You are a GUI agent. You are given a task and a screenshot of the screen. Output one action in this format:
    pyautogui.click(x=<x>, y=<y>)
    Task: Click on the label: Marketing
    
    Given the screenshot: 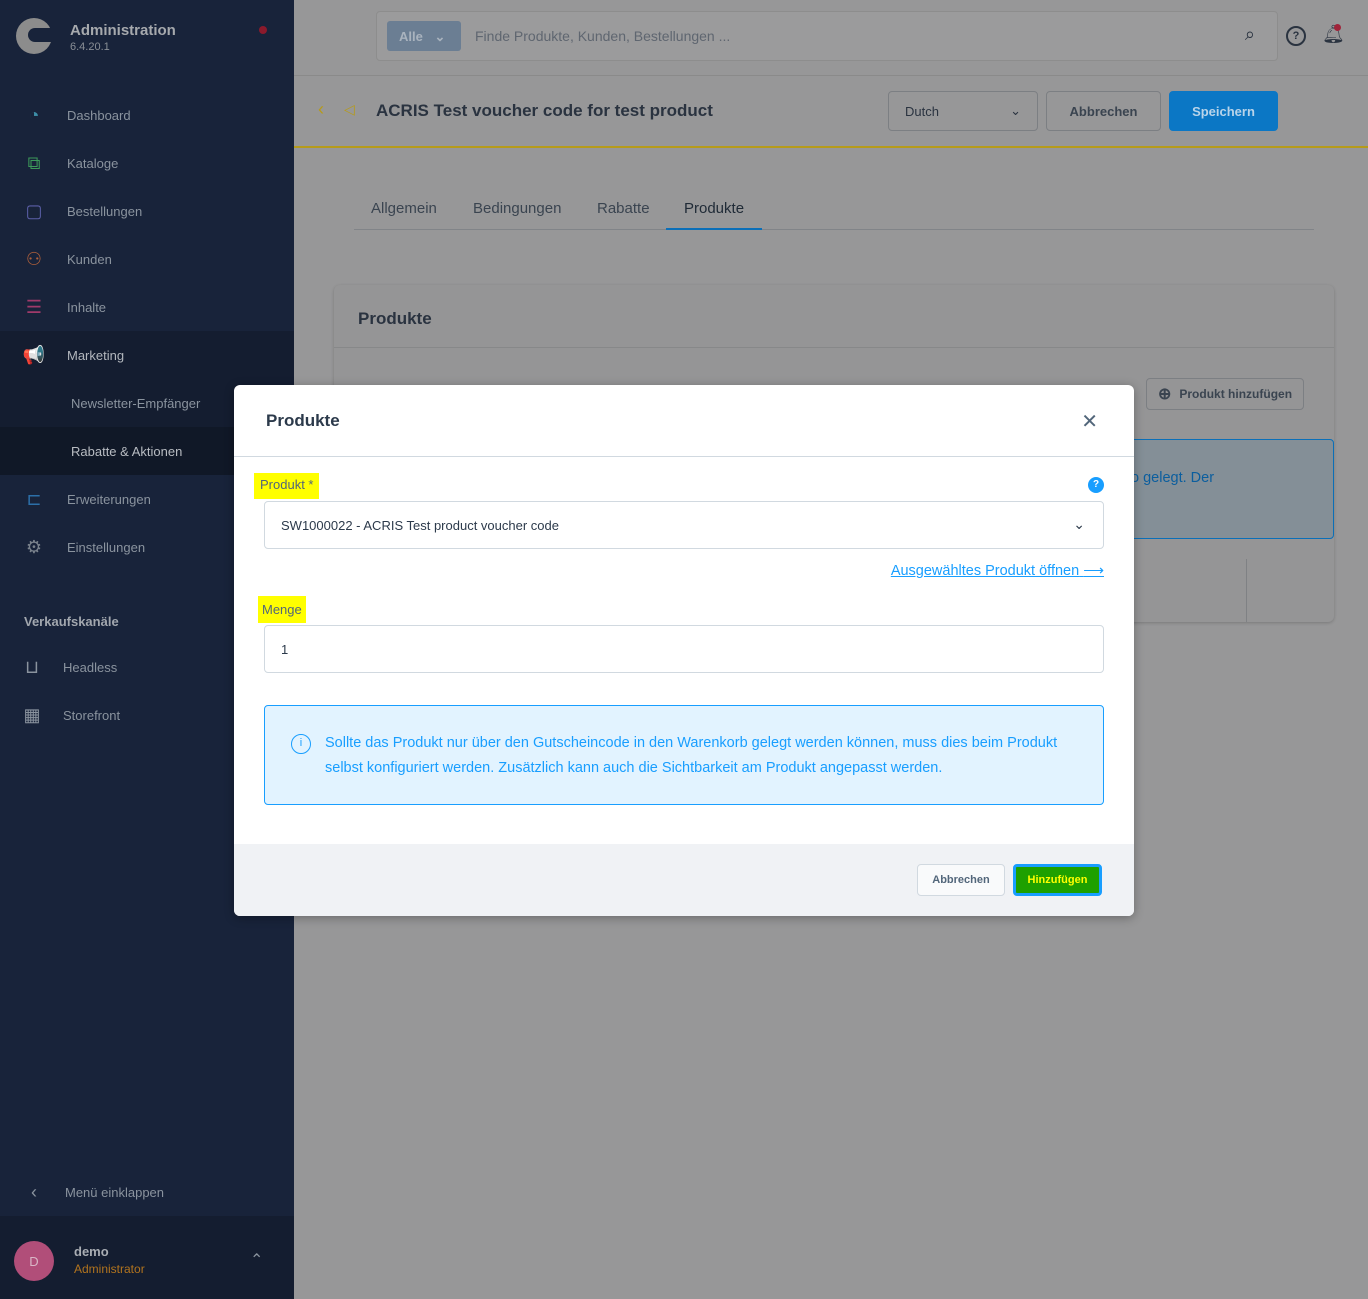 What is the action you would take?
    pyautogui.click(x=96, y=355)
    